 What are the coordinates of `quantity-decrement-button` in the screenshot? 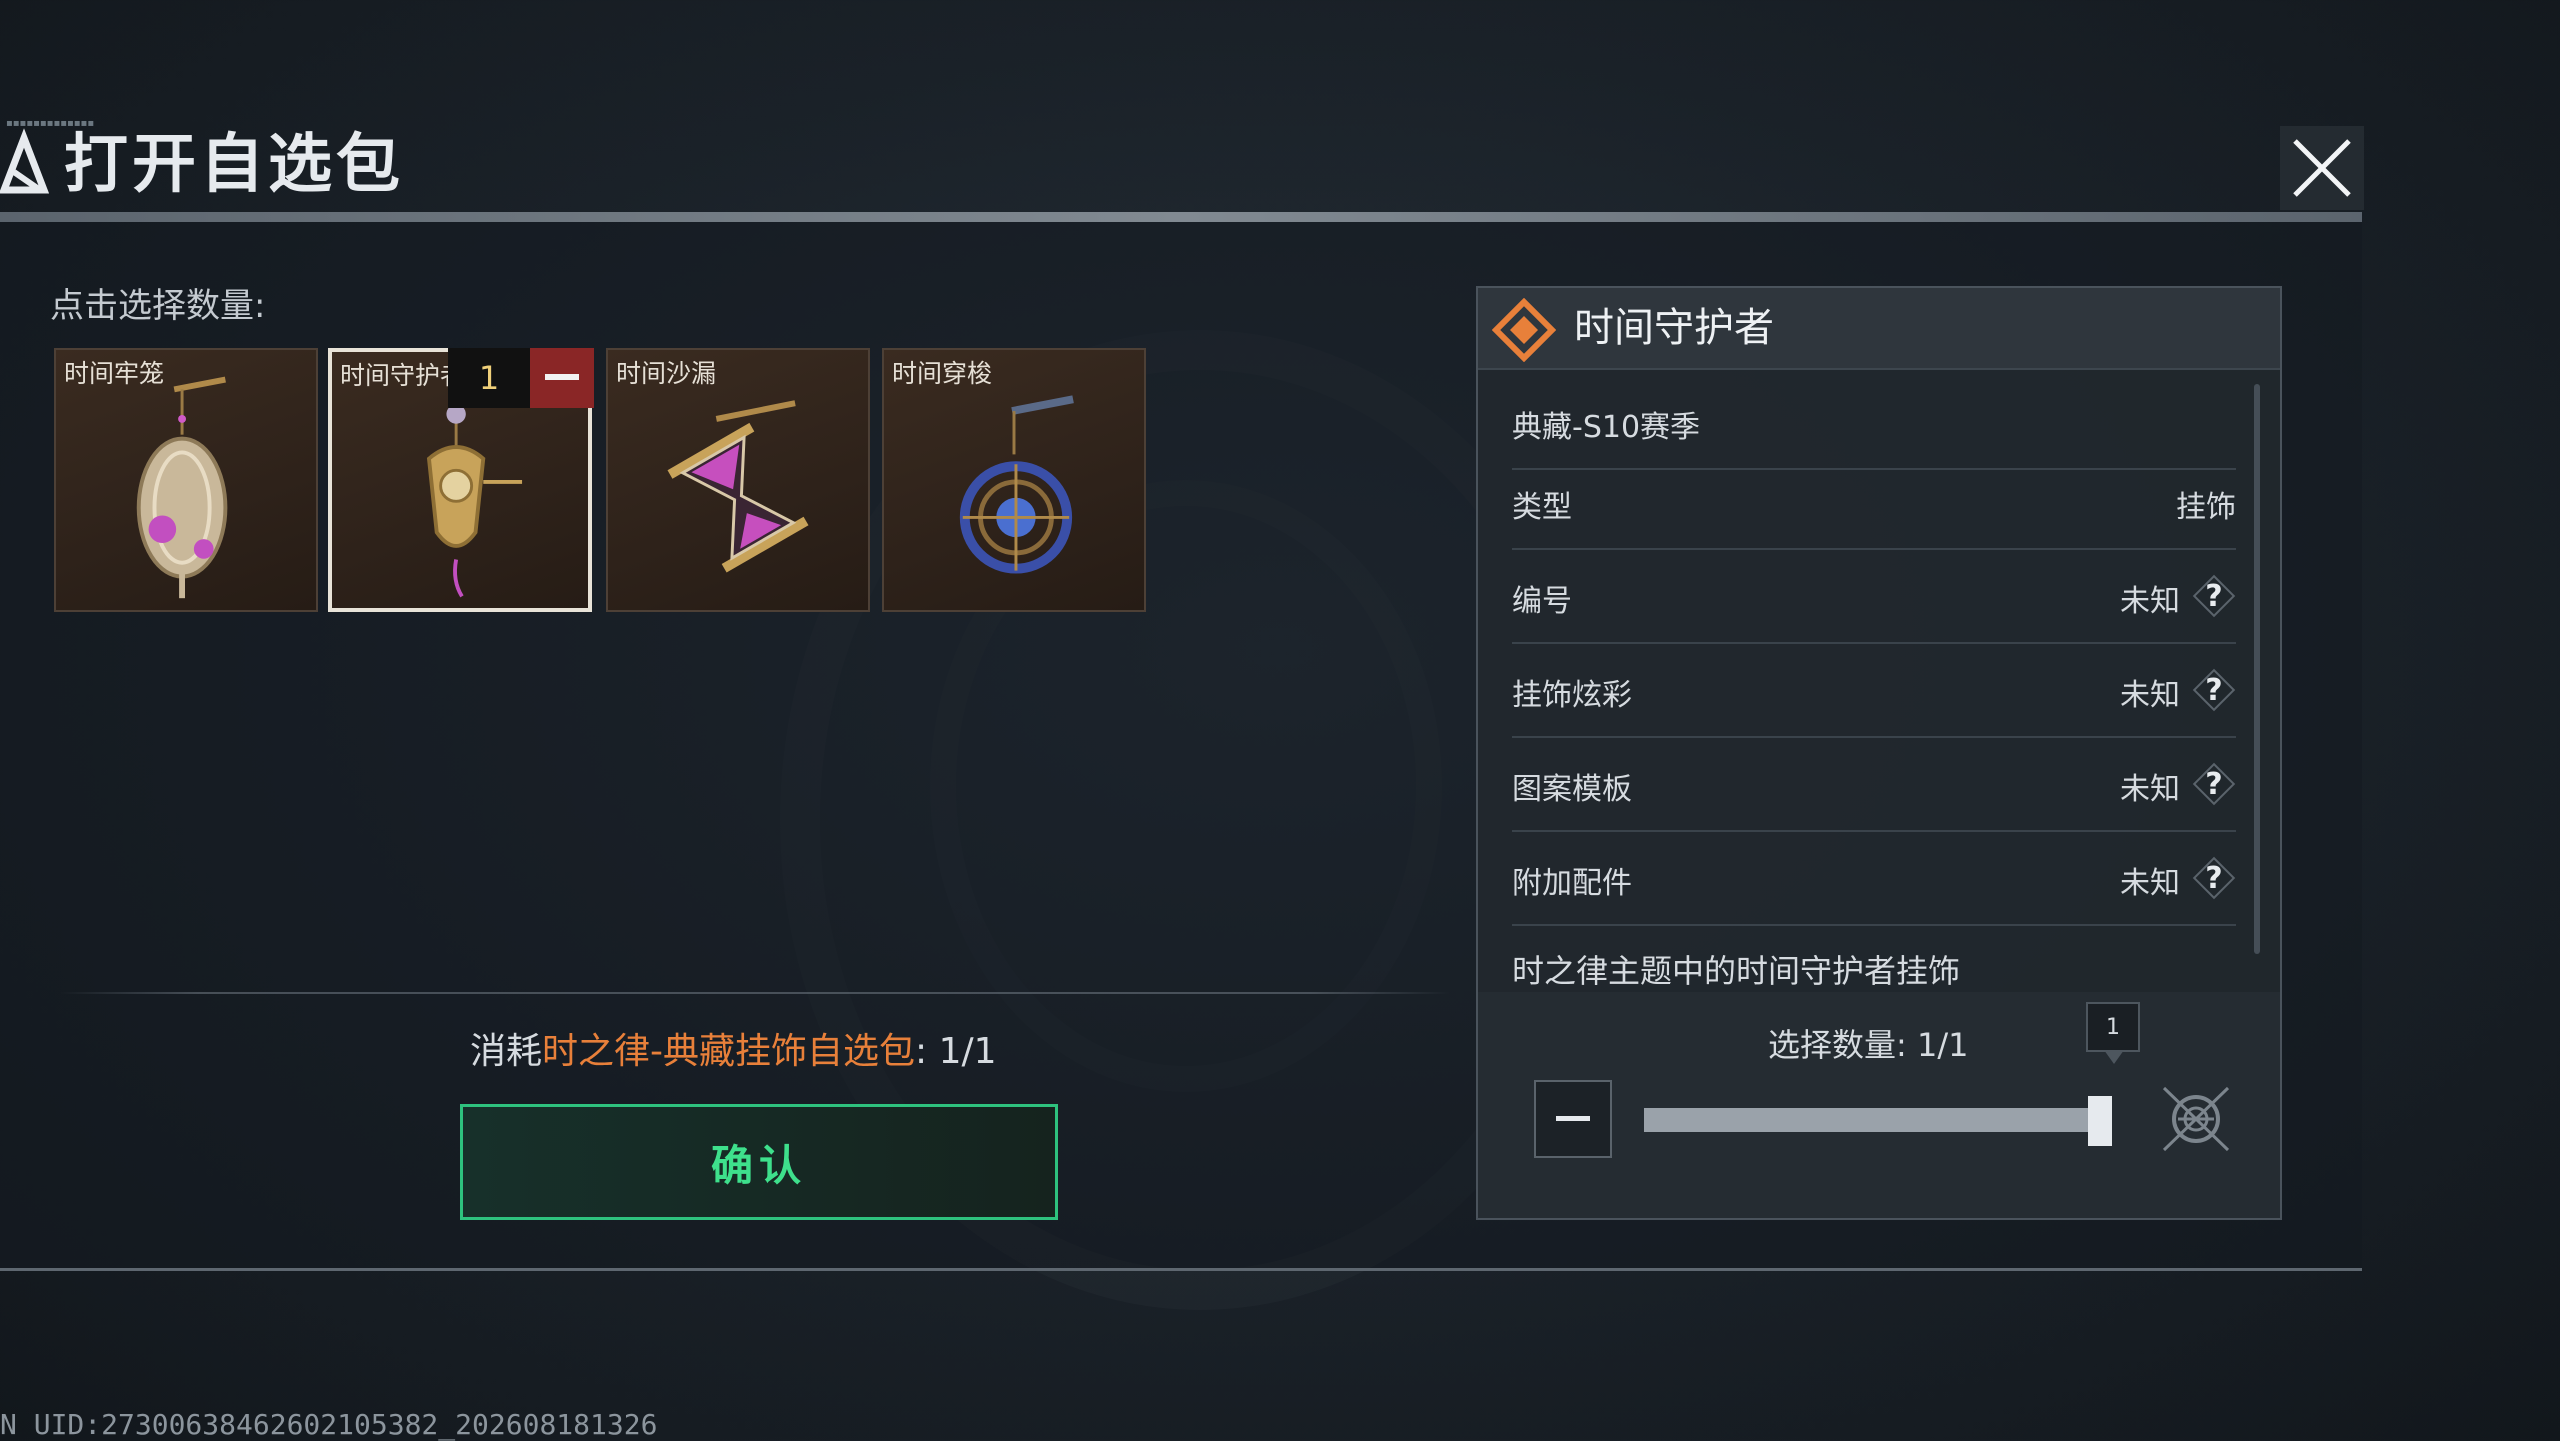 It's located at (1573, 1119).